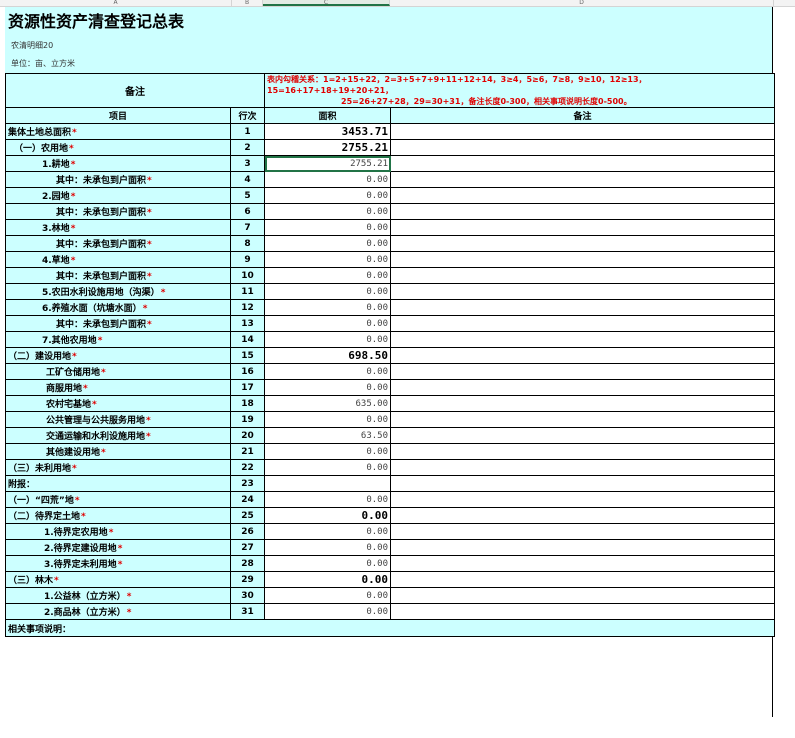 The height and width of the screenshot is (738, 795). What do you see at coordinates (118, 195) in the screenshot?
I see `item-label: 2.园地*` at bounding box center [118, 195].